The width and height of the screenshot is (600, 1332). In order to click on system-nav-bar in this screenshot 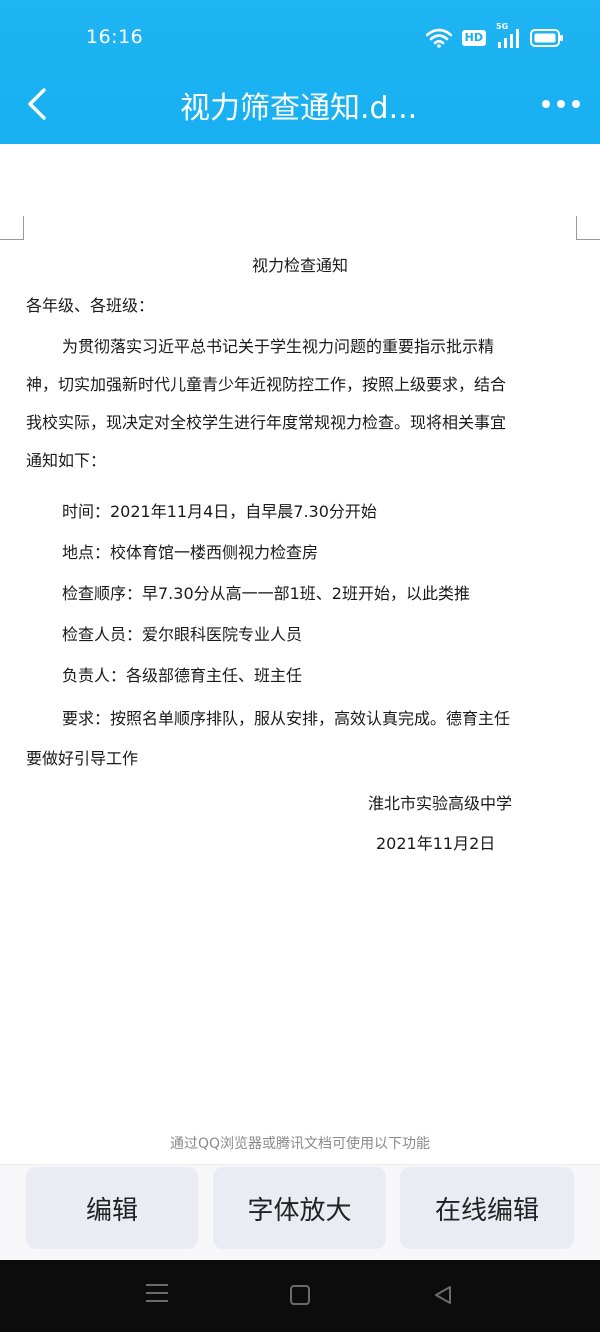, I will do `click(300, 1296)`.